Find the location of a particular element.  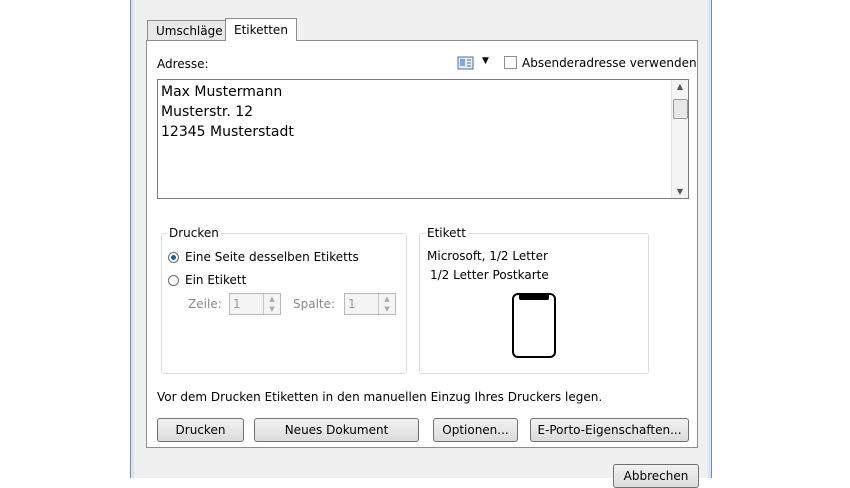

new-document-button: Neues Dokument is located at coordinates (336, 430).